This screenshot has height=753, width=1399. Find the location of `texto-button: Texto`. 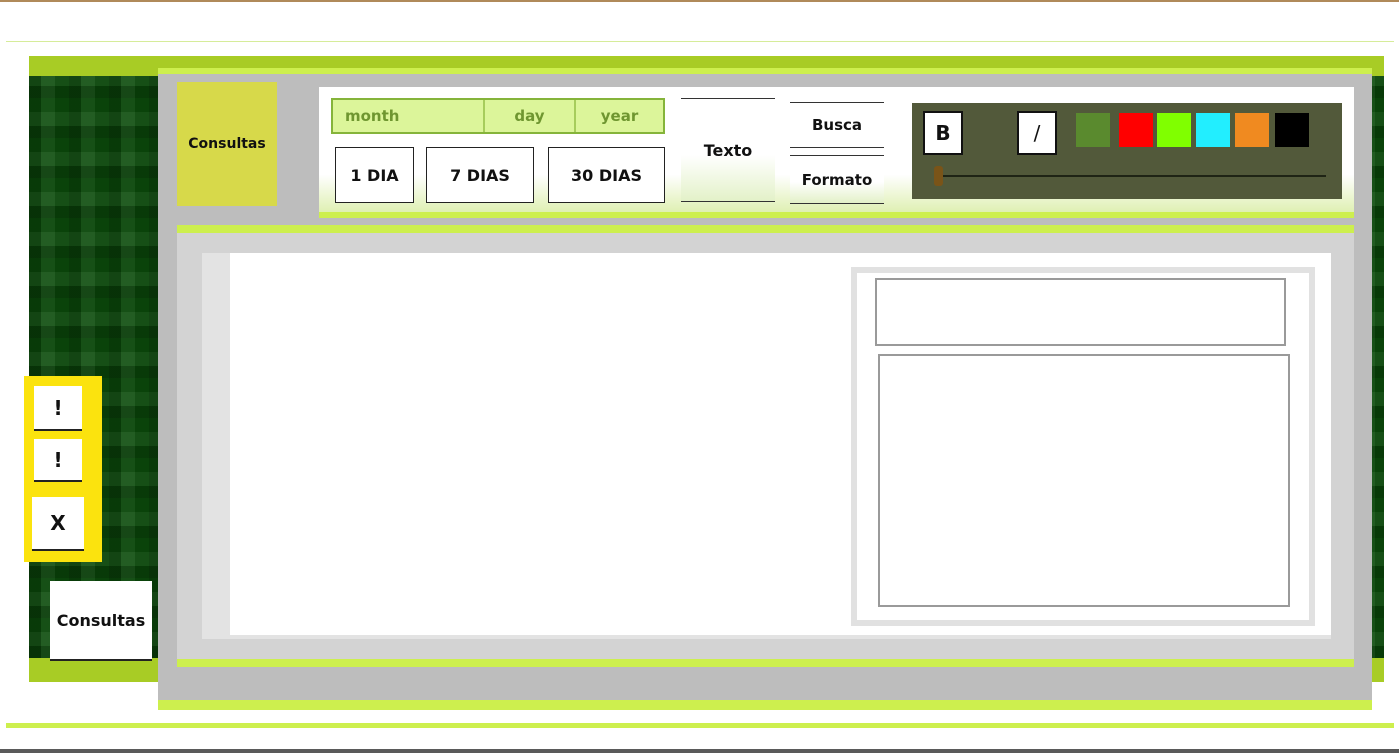

texto-button: Texto is located at coordinates (728, 150).